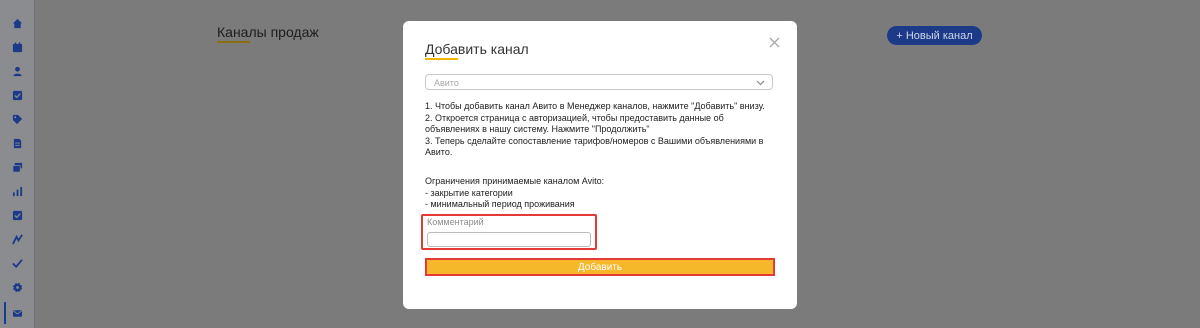 The width and height of the screenshot is (1200, 328). Describe the element at coordinates (760, 83) in the screenshot. I see `chevron-down-icon` at that location.